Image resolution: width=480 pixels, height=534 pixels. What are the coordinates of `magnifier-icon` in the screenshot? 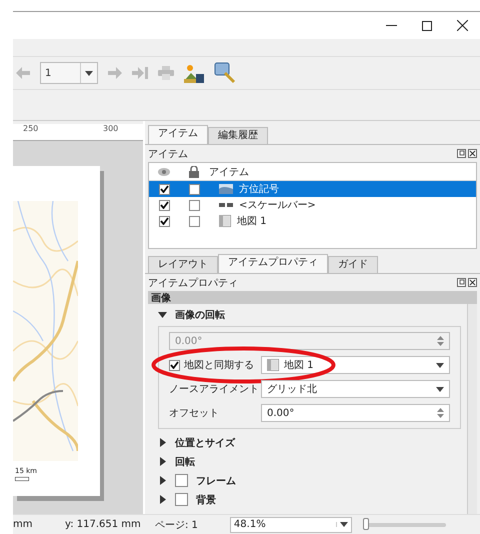 It's located at (225, 73).